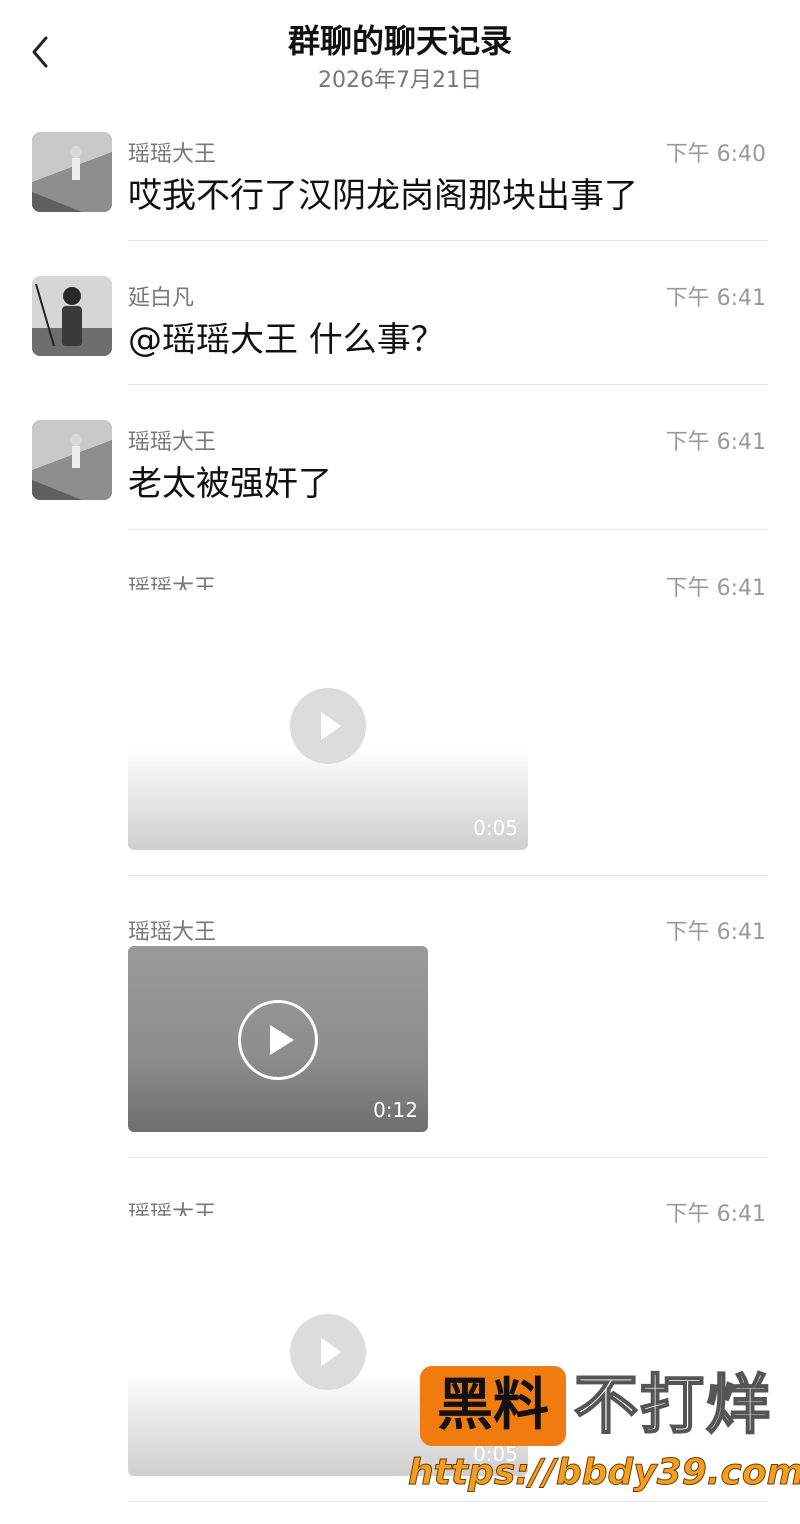 Image resolution: width=800 pixels, height=1524 pixels. Describe the element at coordinates (672, 1406) in the screenshot. I see `watermark-text: 不打烊` at that location.